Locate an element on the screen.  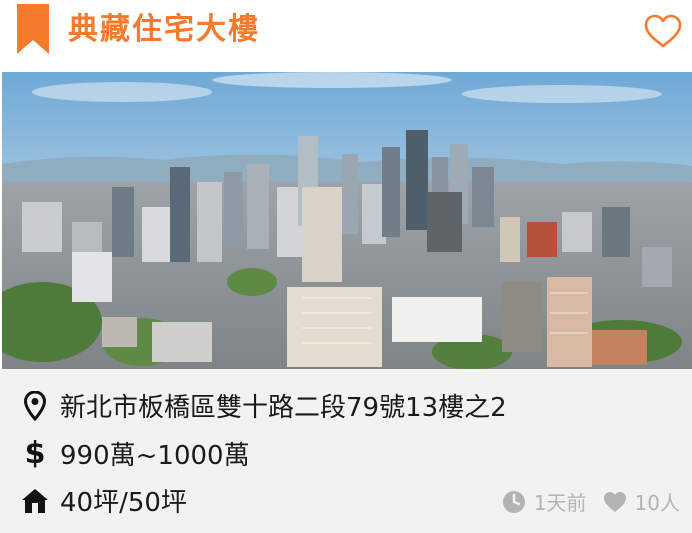
size-row: 40坪/50坪 is located at coordinates (103, 500).